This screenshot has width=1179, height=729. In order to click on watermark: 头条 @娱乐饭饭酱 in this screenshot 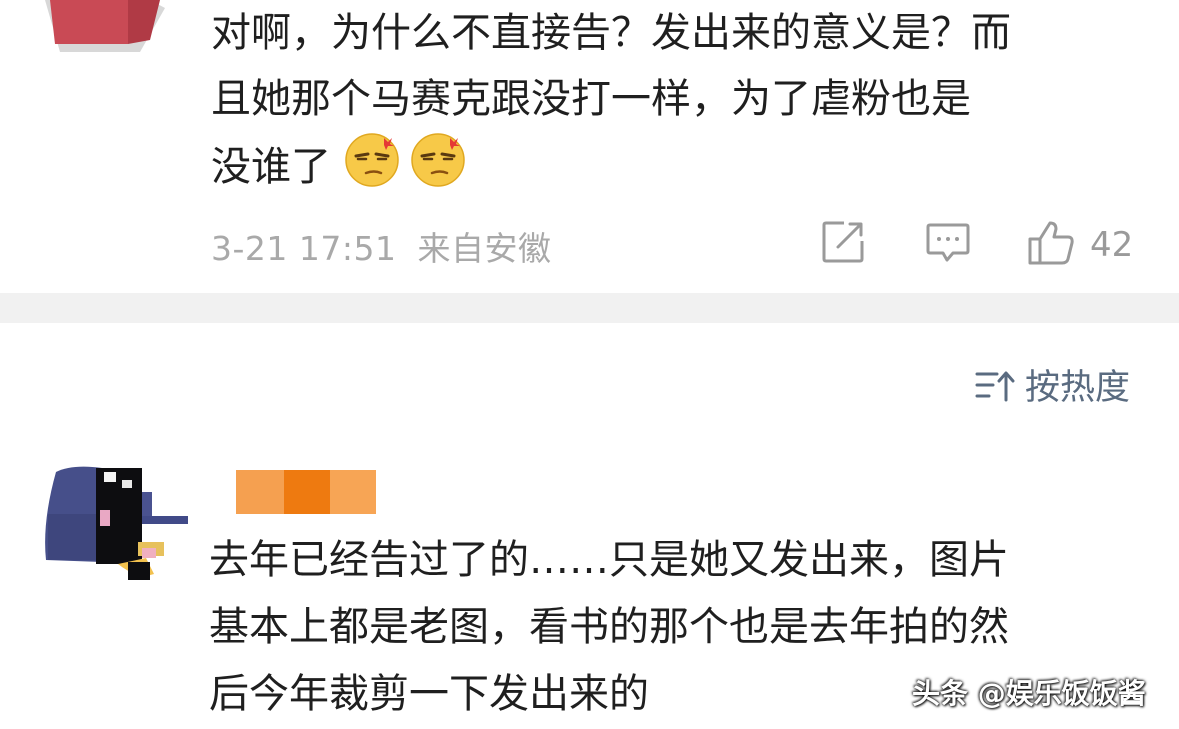, I will do `click(1029, 693)`.